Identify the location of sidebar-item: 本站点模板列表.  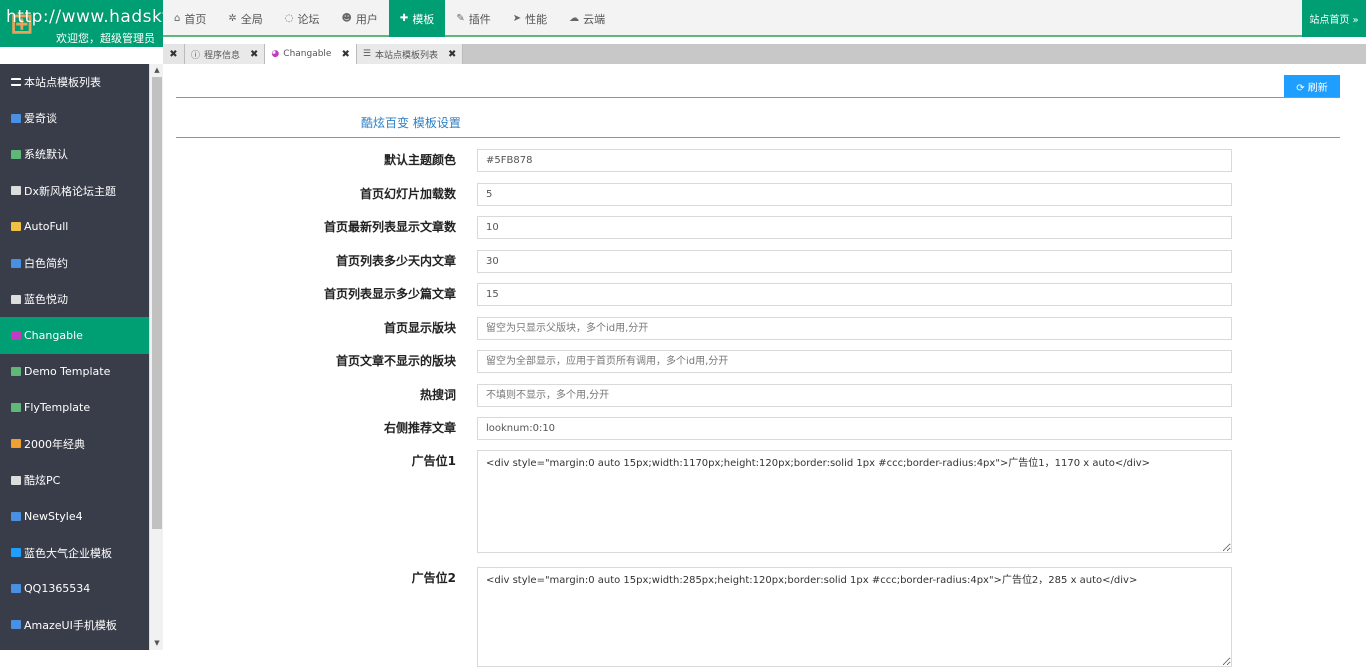
(74, 82).